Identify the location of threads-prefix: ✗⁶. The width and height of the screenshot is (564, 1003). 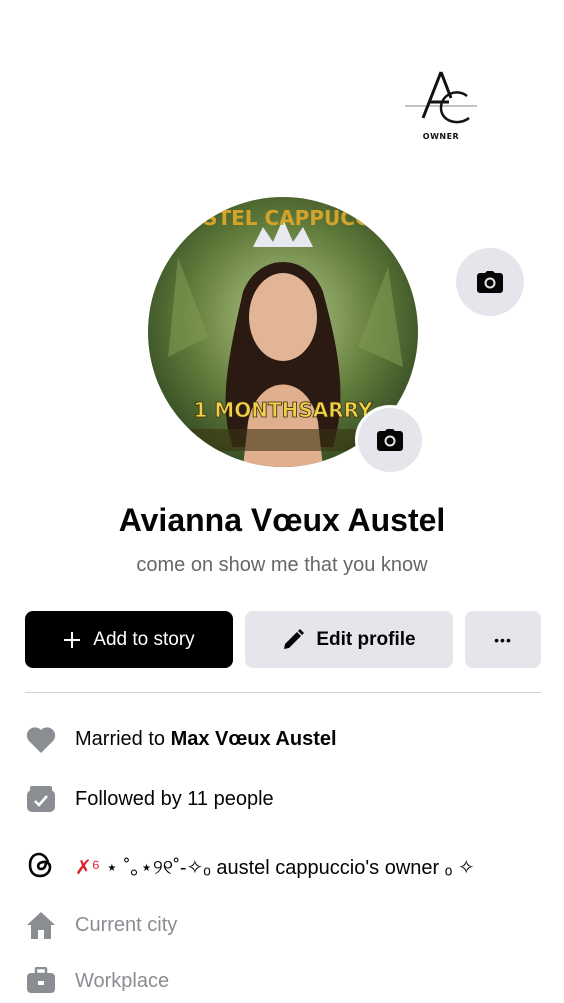
(87, 867).